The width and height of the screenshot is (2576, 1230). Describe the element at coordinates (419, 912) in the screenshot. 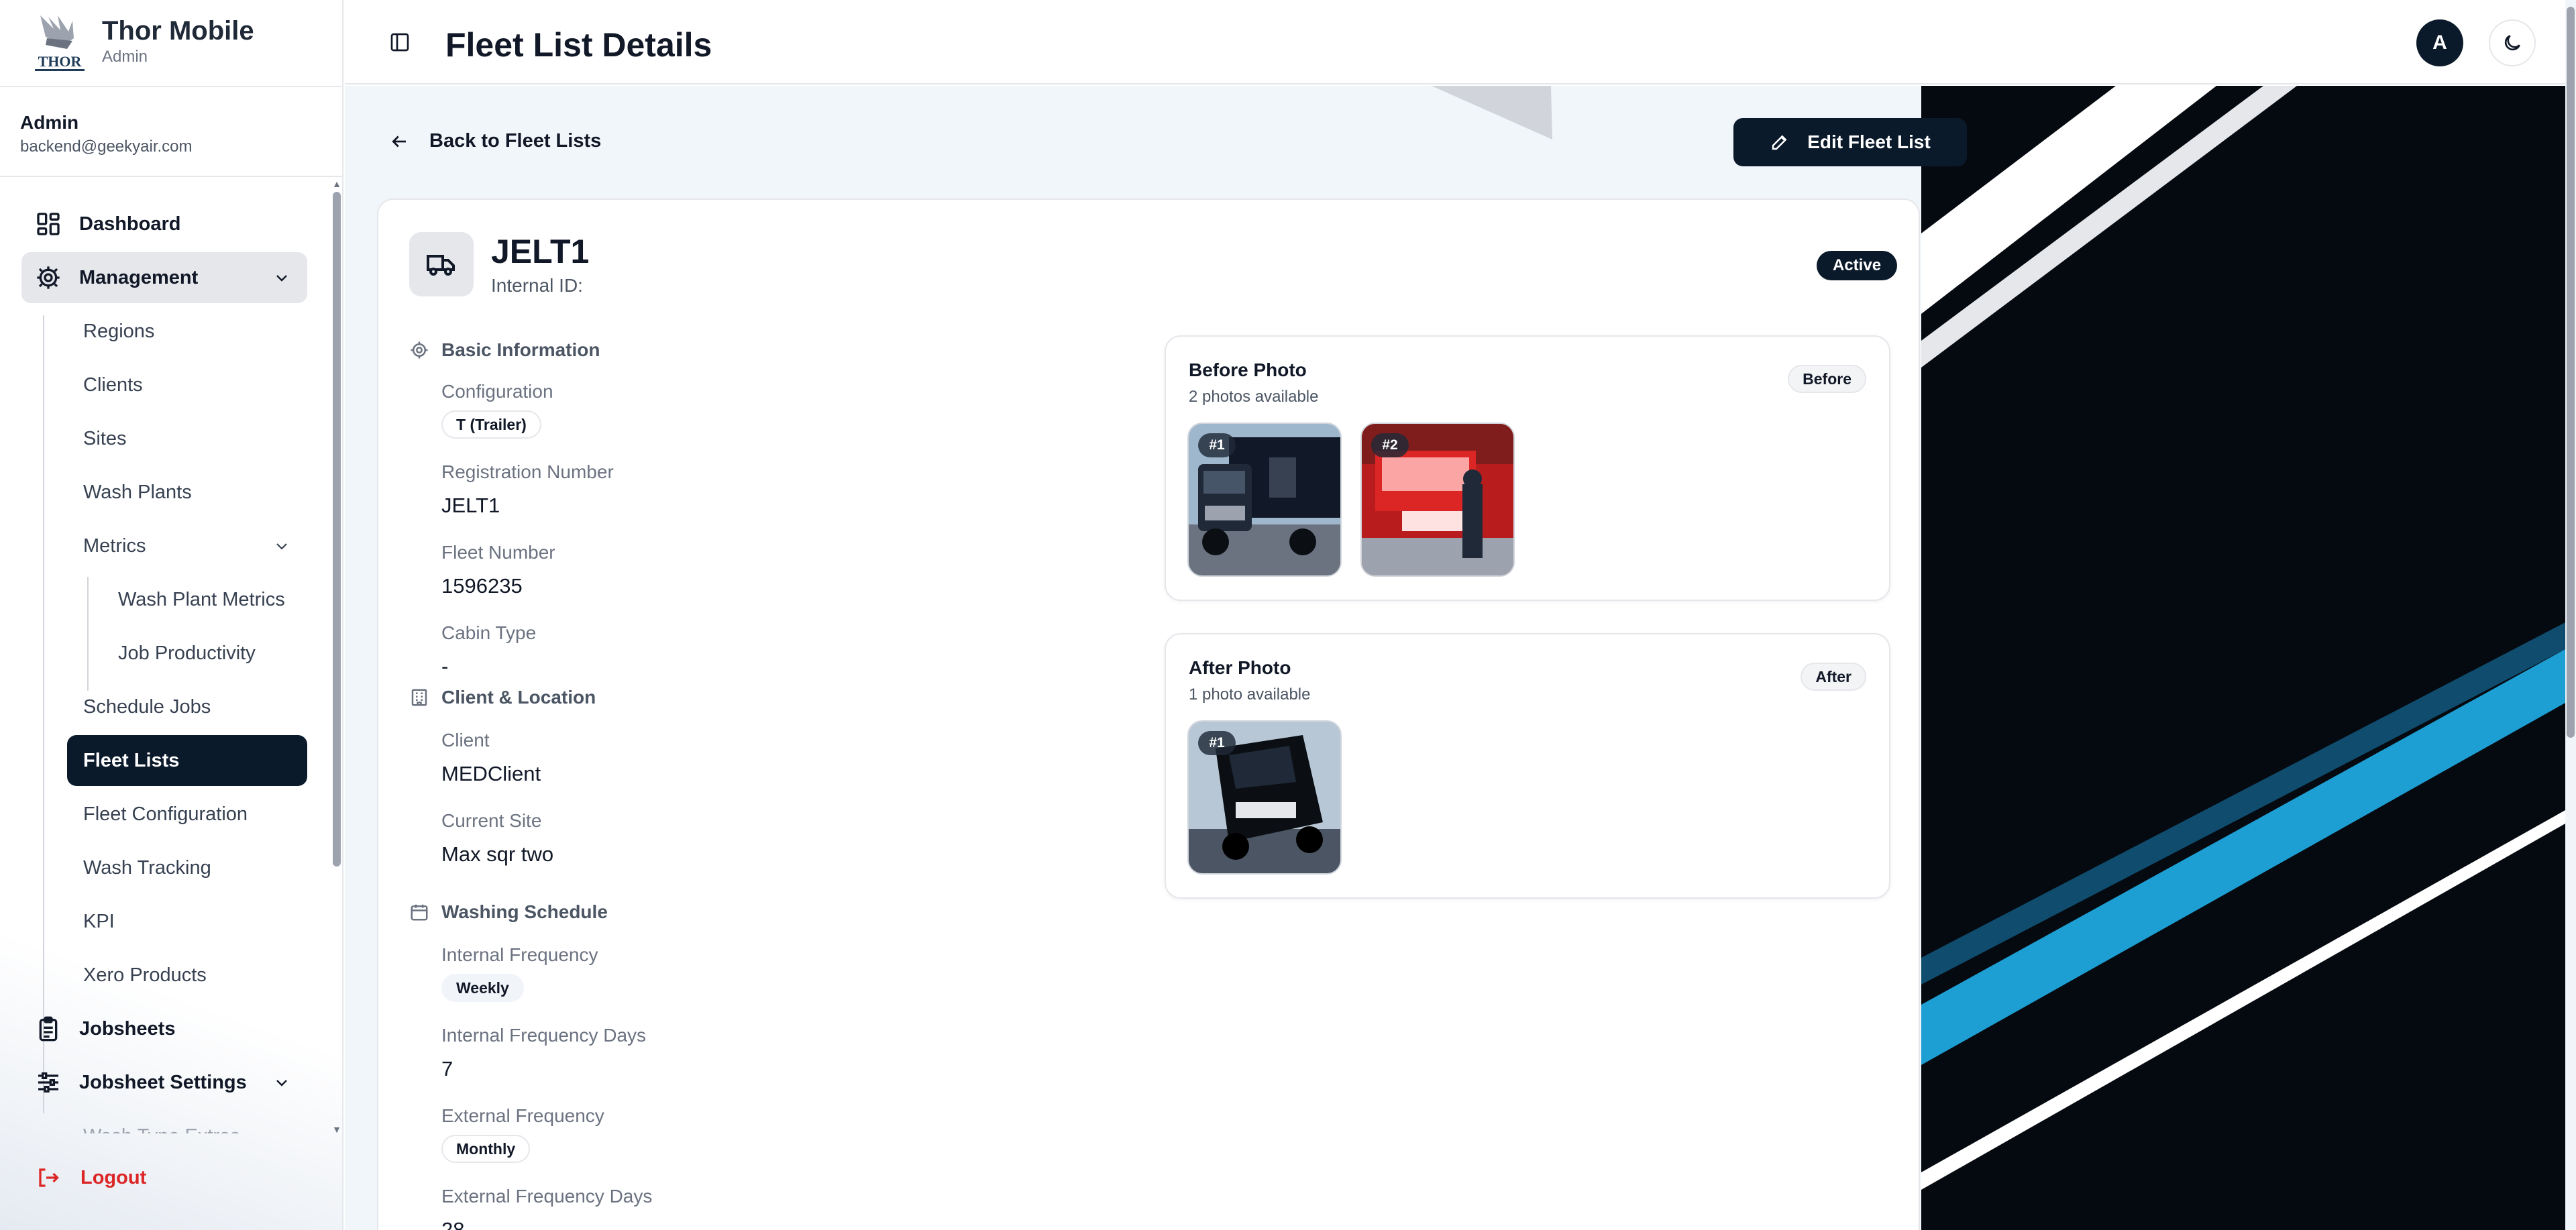

I see `calendar-icon` at that location.